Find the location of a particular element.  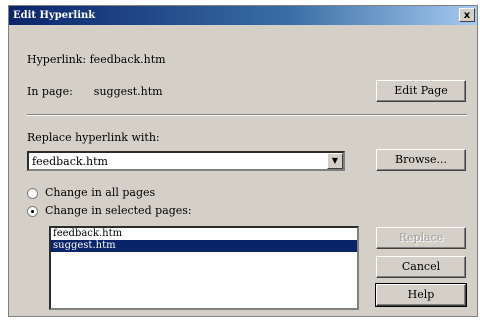

close-icon: x is located at coordinates (467, 15).